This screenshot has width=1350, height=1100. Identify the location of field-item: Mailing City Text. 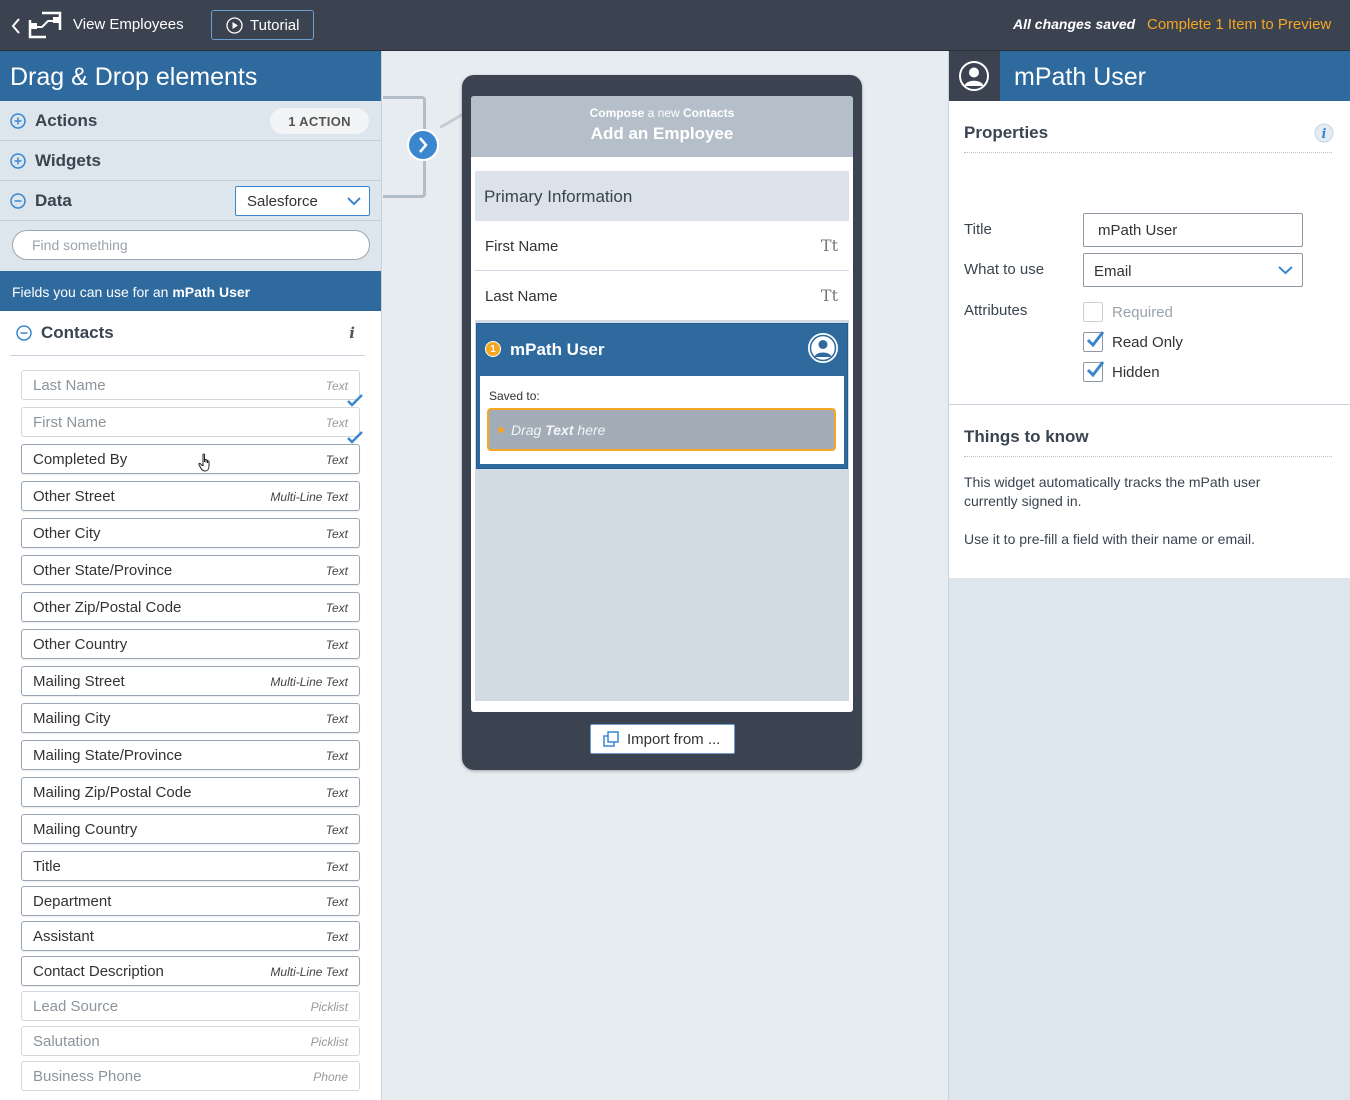
(190, 718).